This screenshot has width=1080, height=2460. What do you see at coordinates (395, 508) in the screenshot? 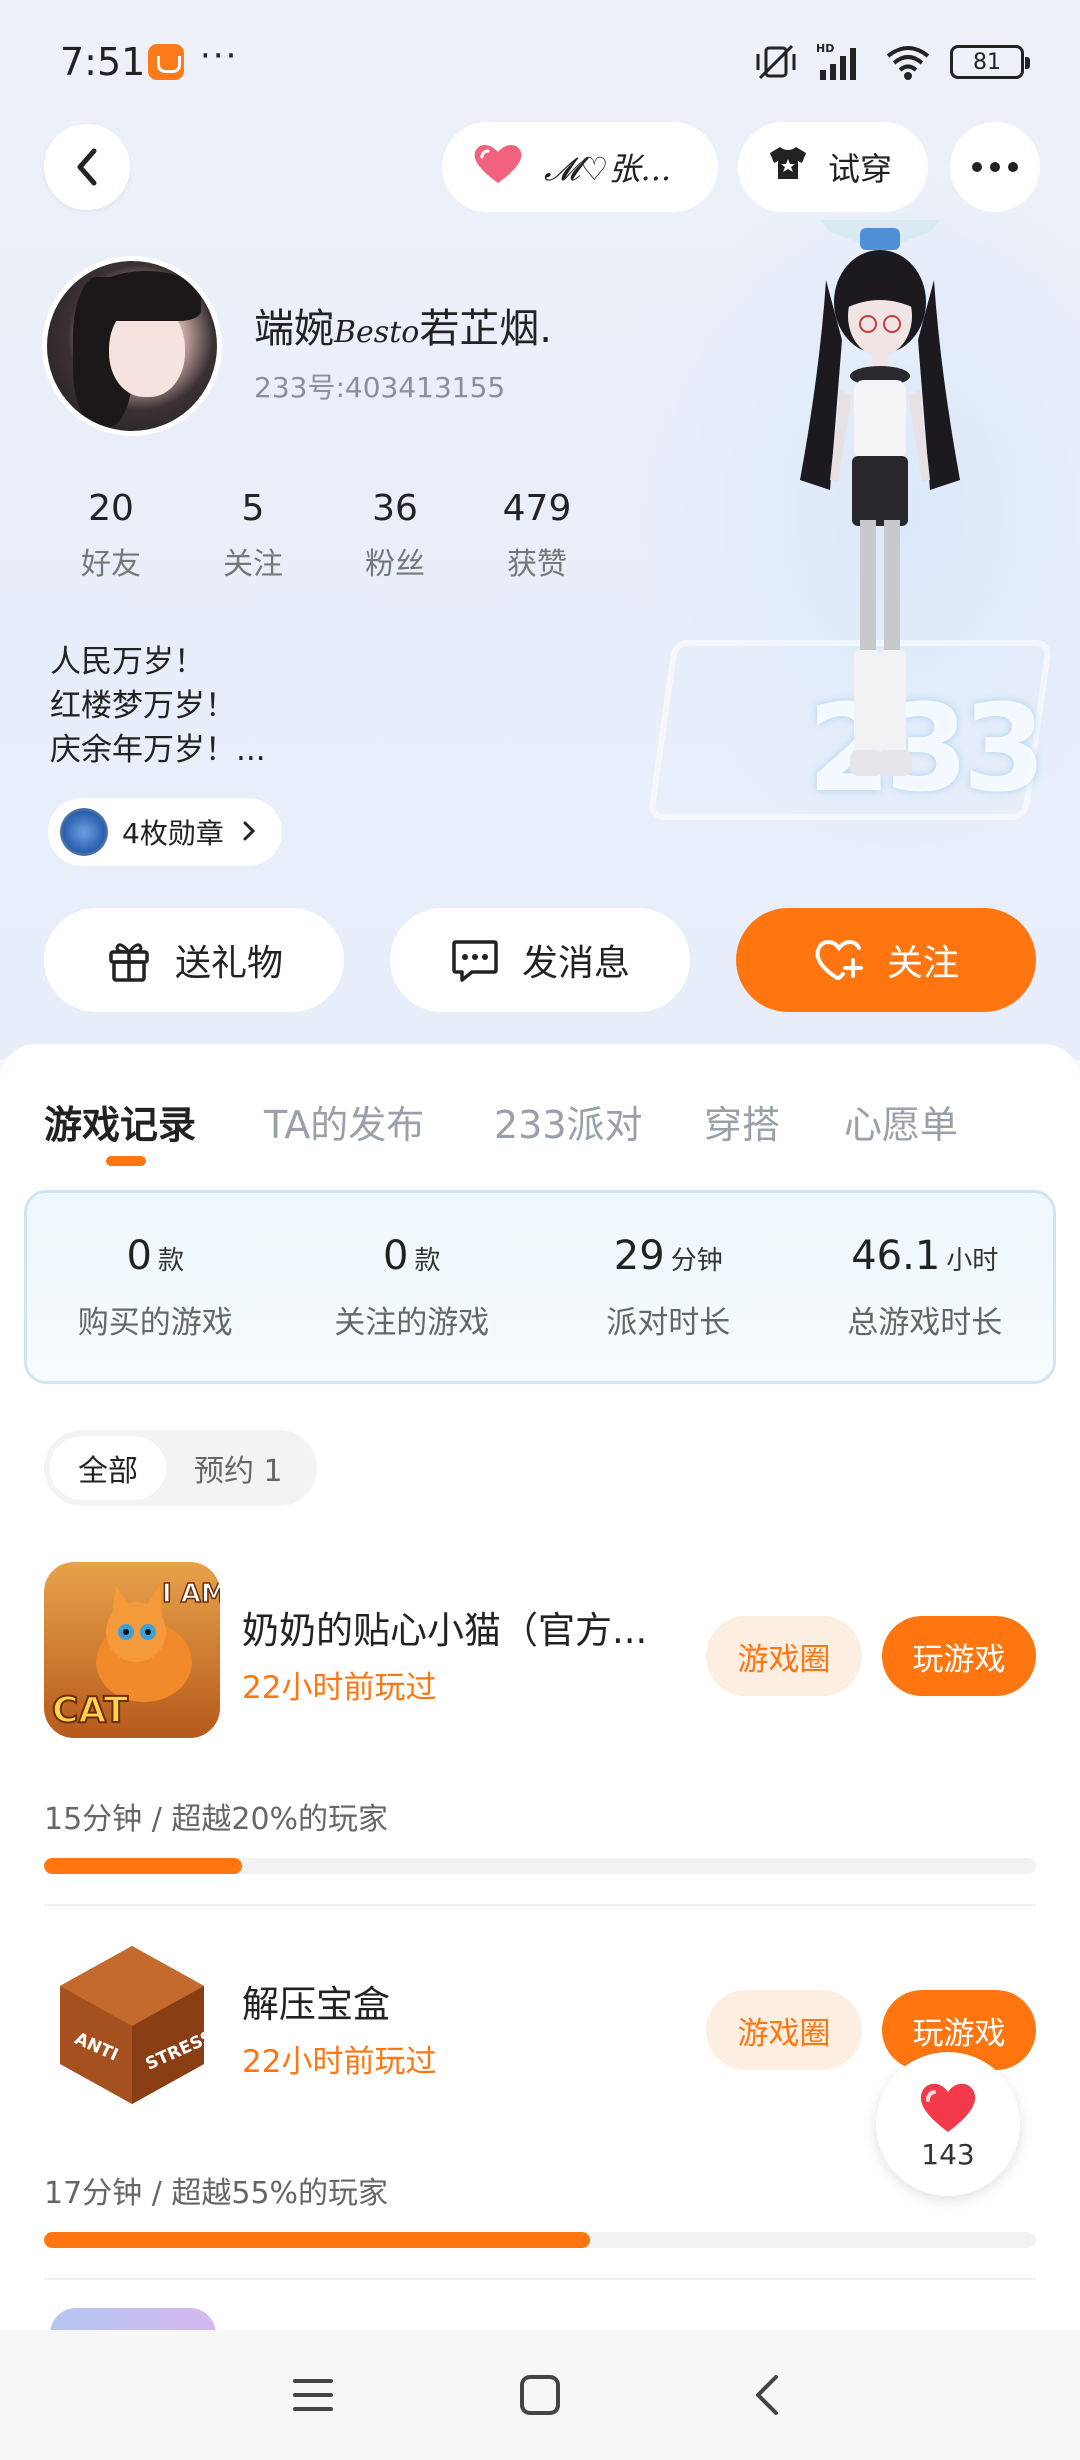
I see `stat-value: 36` at bounding box center [395, 508].